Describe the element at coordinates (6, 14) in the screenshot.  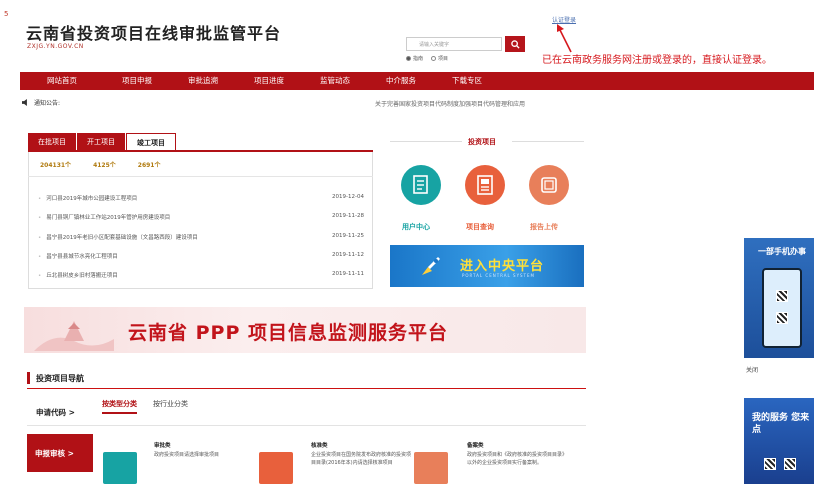
I see `corner-mark: 5` at that location.